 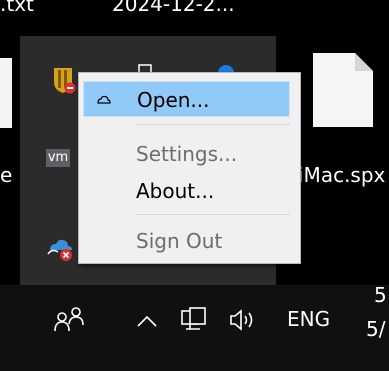 What do you see at coordinates (61, 249) in the screenshot?
I see `cloud-offline-icon` at bounding box center [61, 249].